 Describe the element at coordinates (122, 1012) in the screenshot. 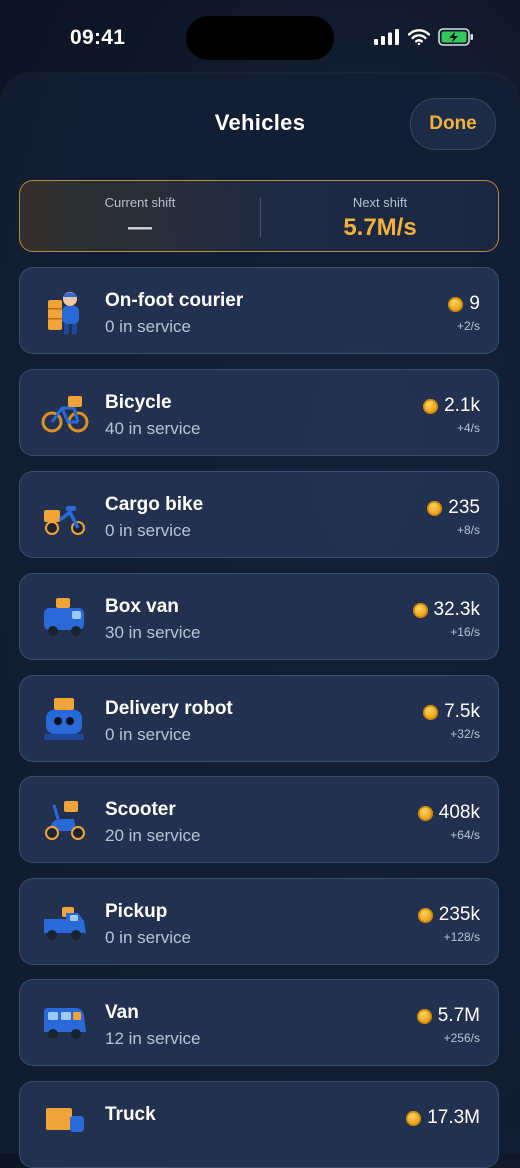

I see `vehicle-name: Van` at that location.